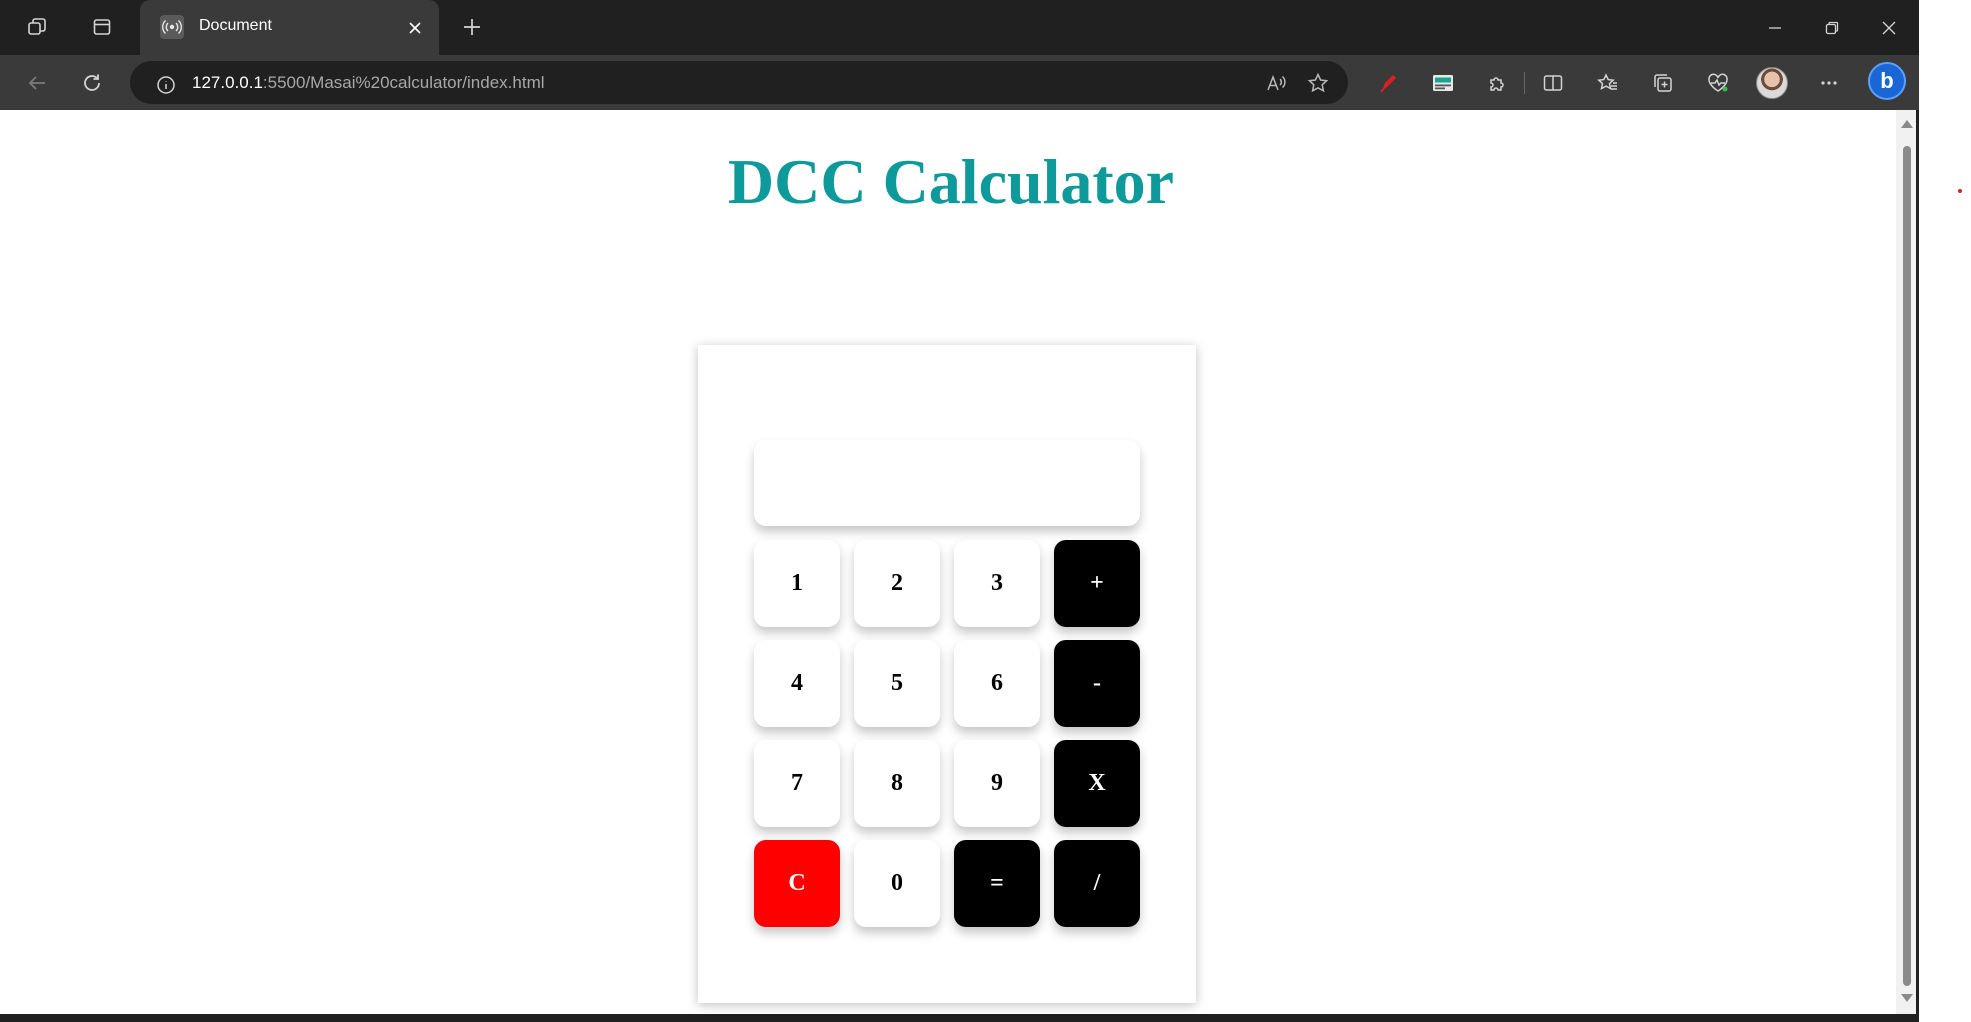  What do you see at coordinates (797, 683) in the screenshot?
I see `key-4-button: 4` at bounding box center [797, 683].